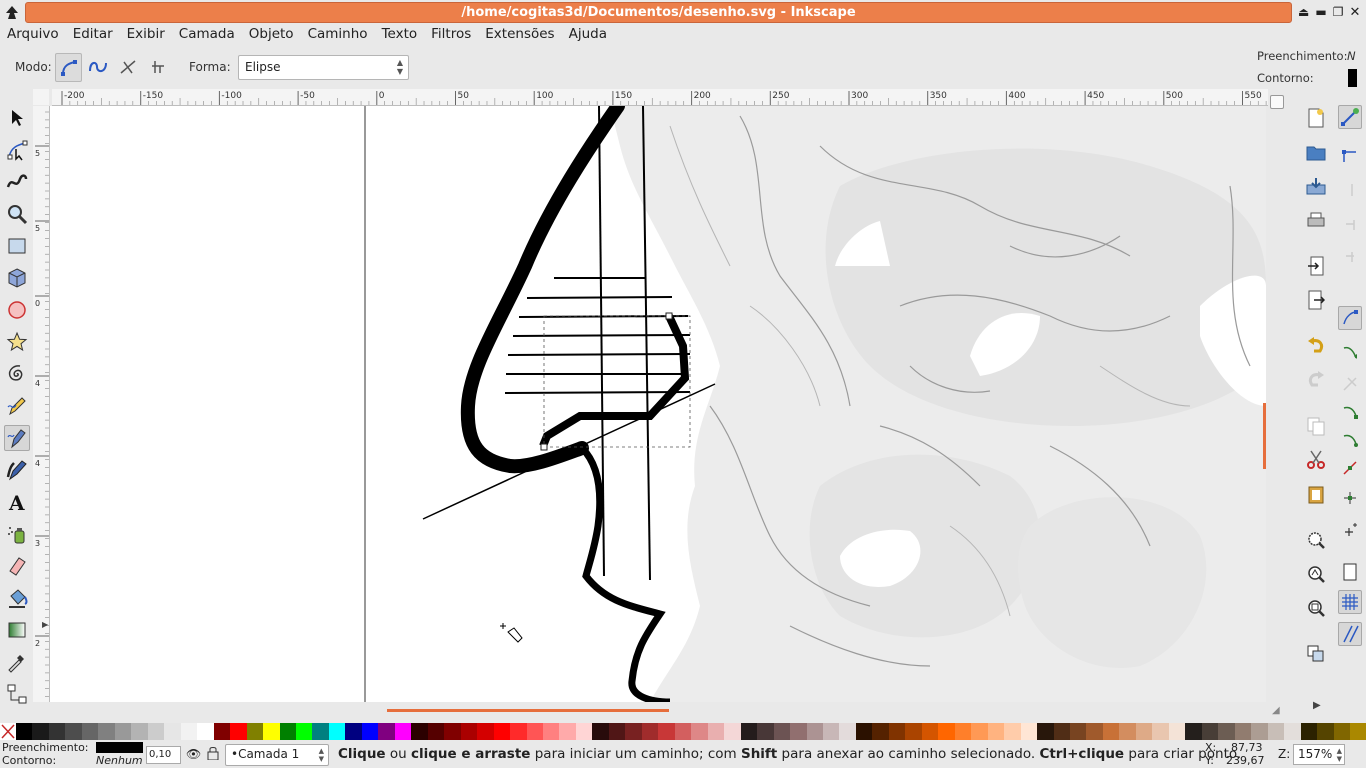  Describe the element at coordinates (17, 662) in the screenshot. I see `dropper-tool` at that location.